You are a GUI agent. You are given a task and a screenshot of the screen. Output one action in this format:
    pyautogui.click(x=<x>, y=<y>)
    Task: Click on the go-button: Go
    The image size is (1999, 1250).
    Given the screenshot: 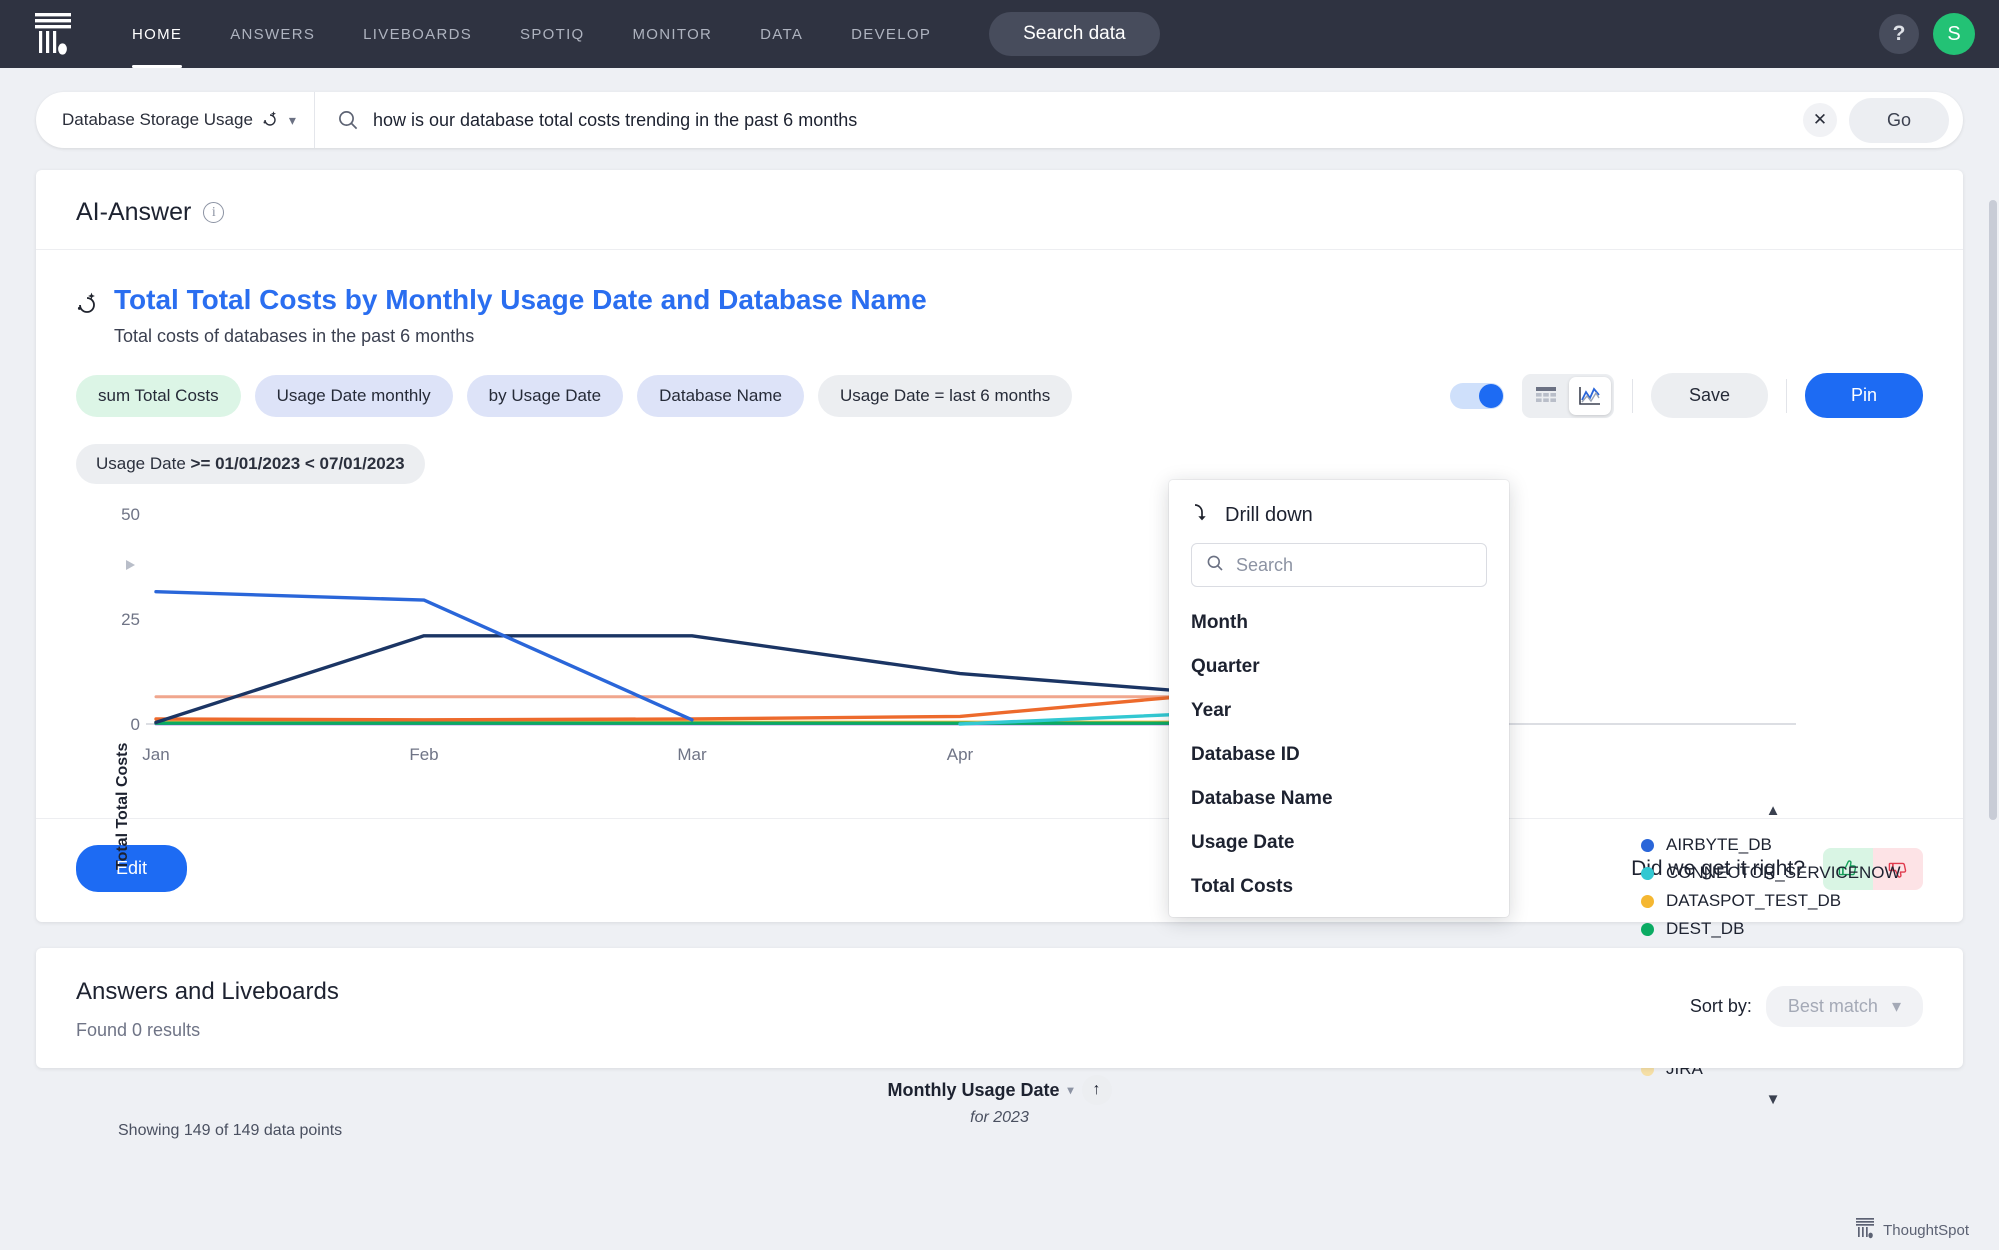 What is the action you would take?
    pyautogui.click(x=1898, y=120)
    